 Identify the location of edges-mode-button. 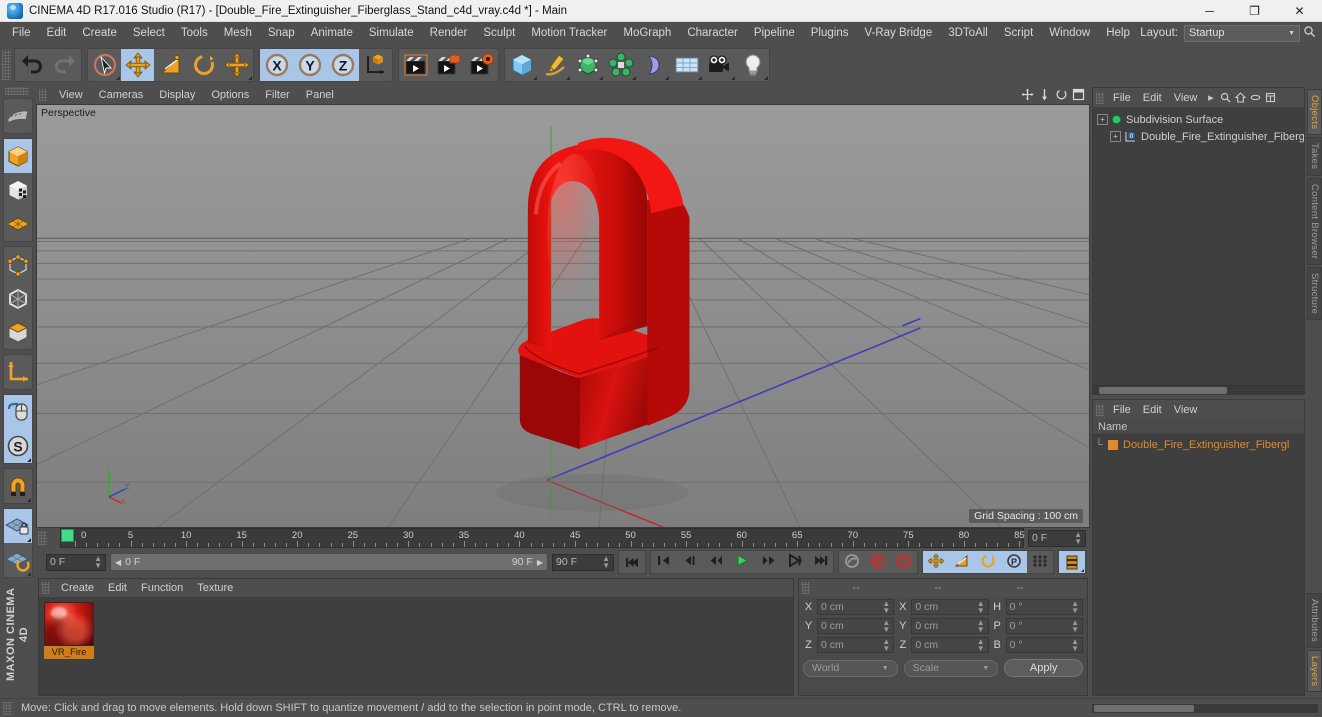
(18, 298).